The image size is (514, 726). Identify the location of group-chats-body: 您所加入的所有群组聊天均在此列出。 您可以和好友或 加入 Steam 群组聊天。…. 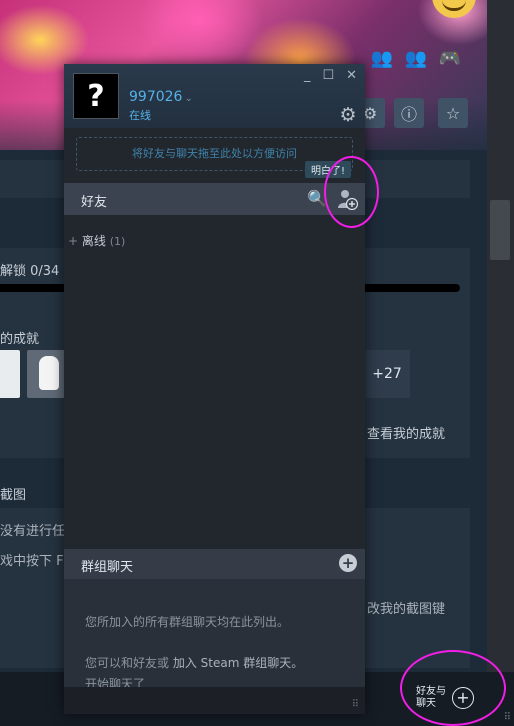
(214, 635).